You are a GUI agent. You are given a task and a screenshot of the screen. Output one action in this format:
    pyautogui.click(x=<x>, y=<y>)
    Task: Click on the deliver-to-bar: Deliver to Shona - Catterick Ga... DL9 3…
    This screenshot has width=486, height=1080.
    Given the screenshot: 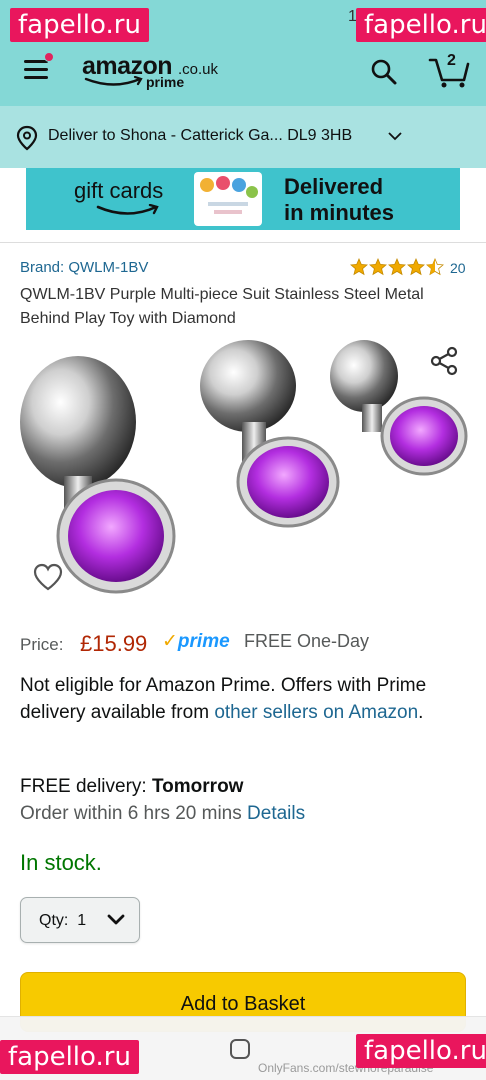 What is the action you would take?
    pyautogui.click(x=243, y=137)
    